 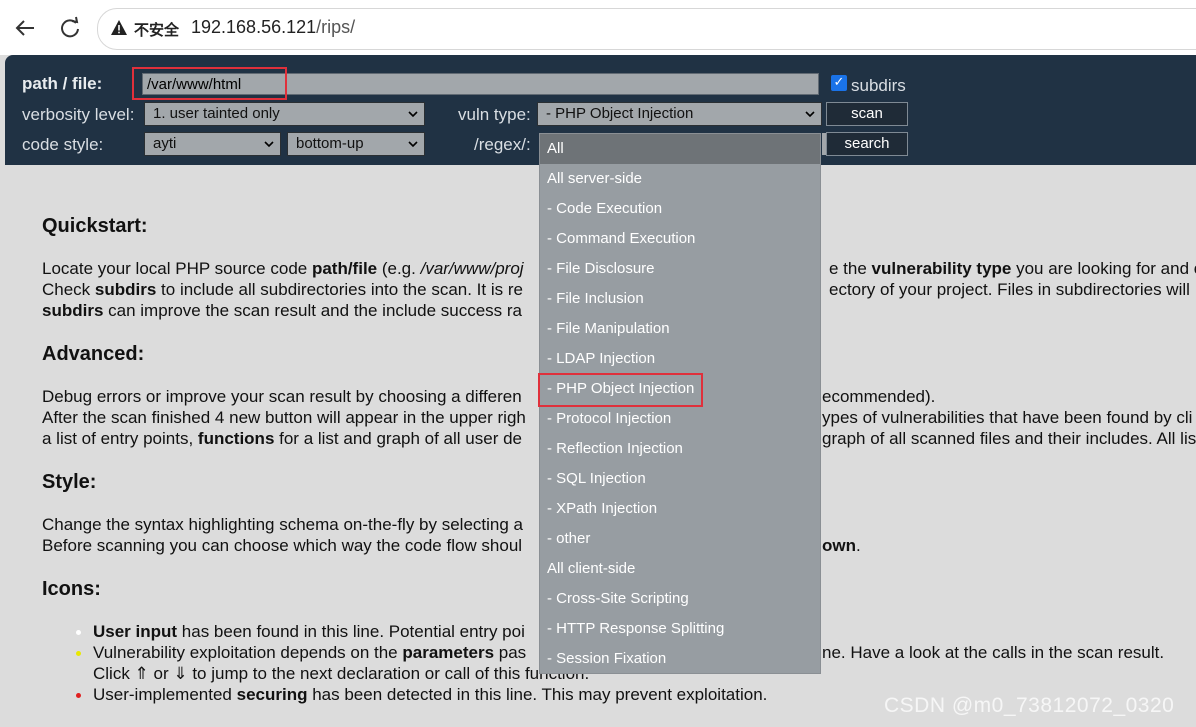 What do you see at coordinates (620, 390) in the screenshot?
I see `highlight-box-php-object-injection` at bounding box center [620, 390].